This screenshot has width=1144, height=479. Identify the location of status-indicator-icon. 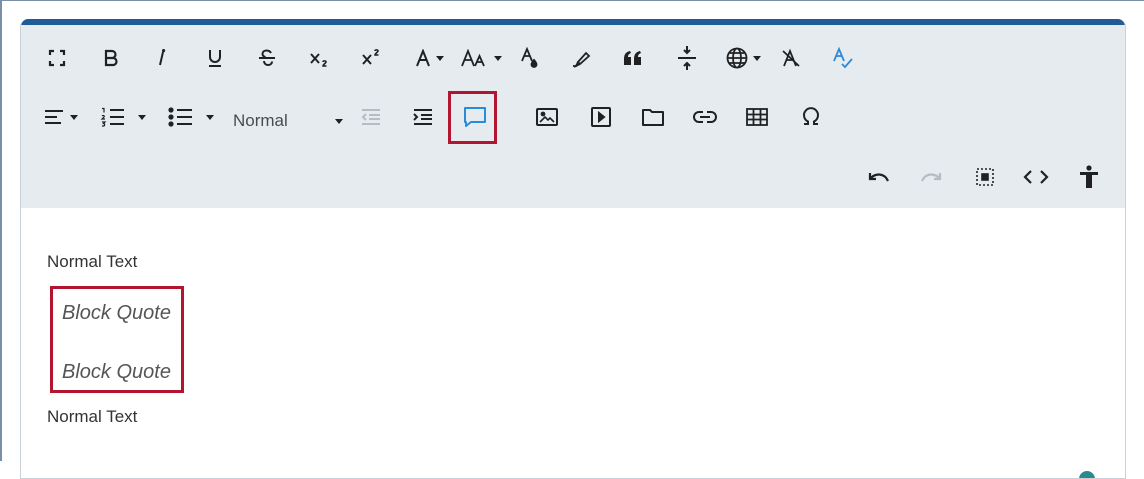
(1087, 474).